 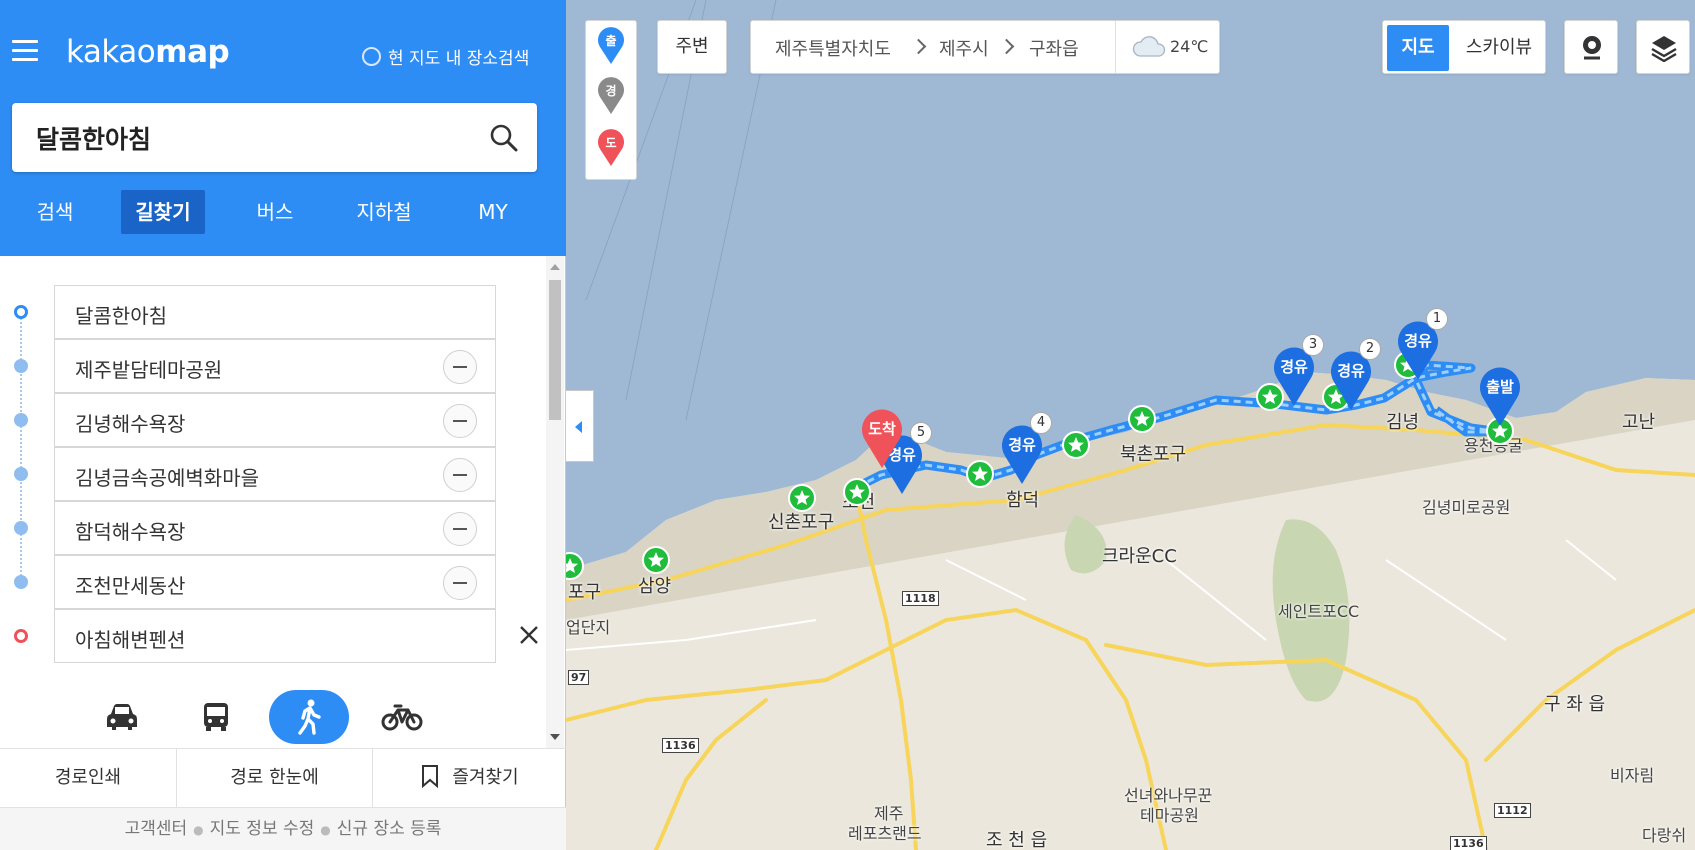 What do you see at coordinates (149, 370) in the screenshot?
I see `waypoint-label: 제주밭담테마공원` at bounding box center [149, 370].